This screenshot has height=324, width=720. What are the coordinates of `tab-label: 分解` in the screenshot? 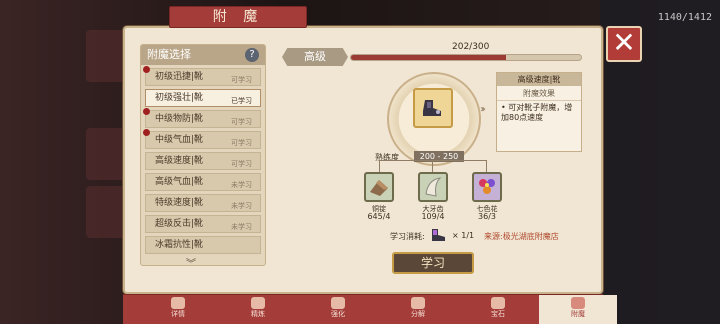 It's located at (418, 314).